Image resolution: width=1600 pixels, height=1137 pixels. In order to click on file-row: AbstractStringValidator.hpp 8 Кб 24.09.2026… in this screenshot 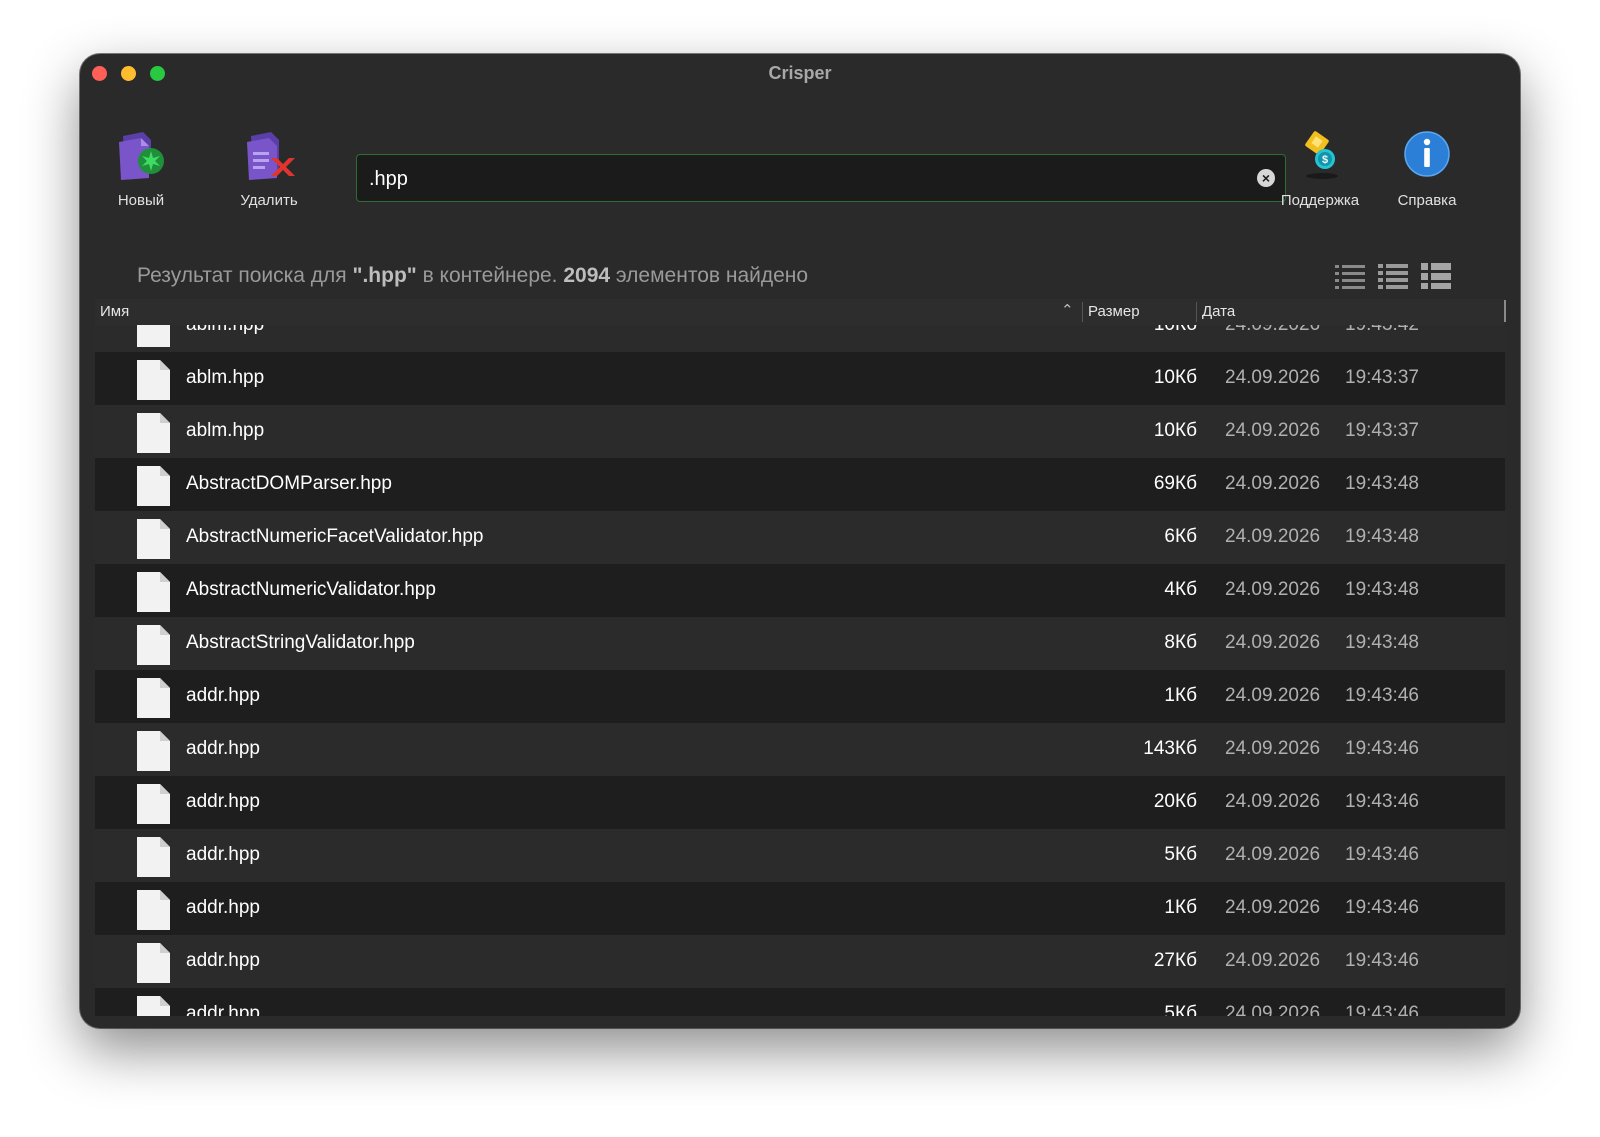, I will do `click(800, 643)`.